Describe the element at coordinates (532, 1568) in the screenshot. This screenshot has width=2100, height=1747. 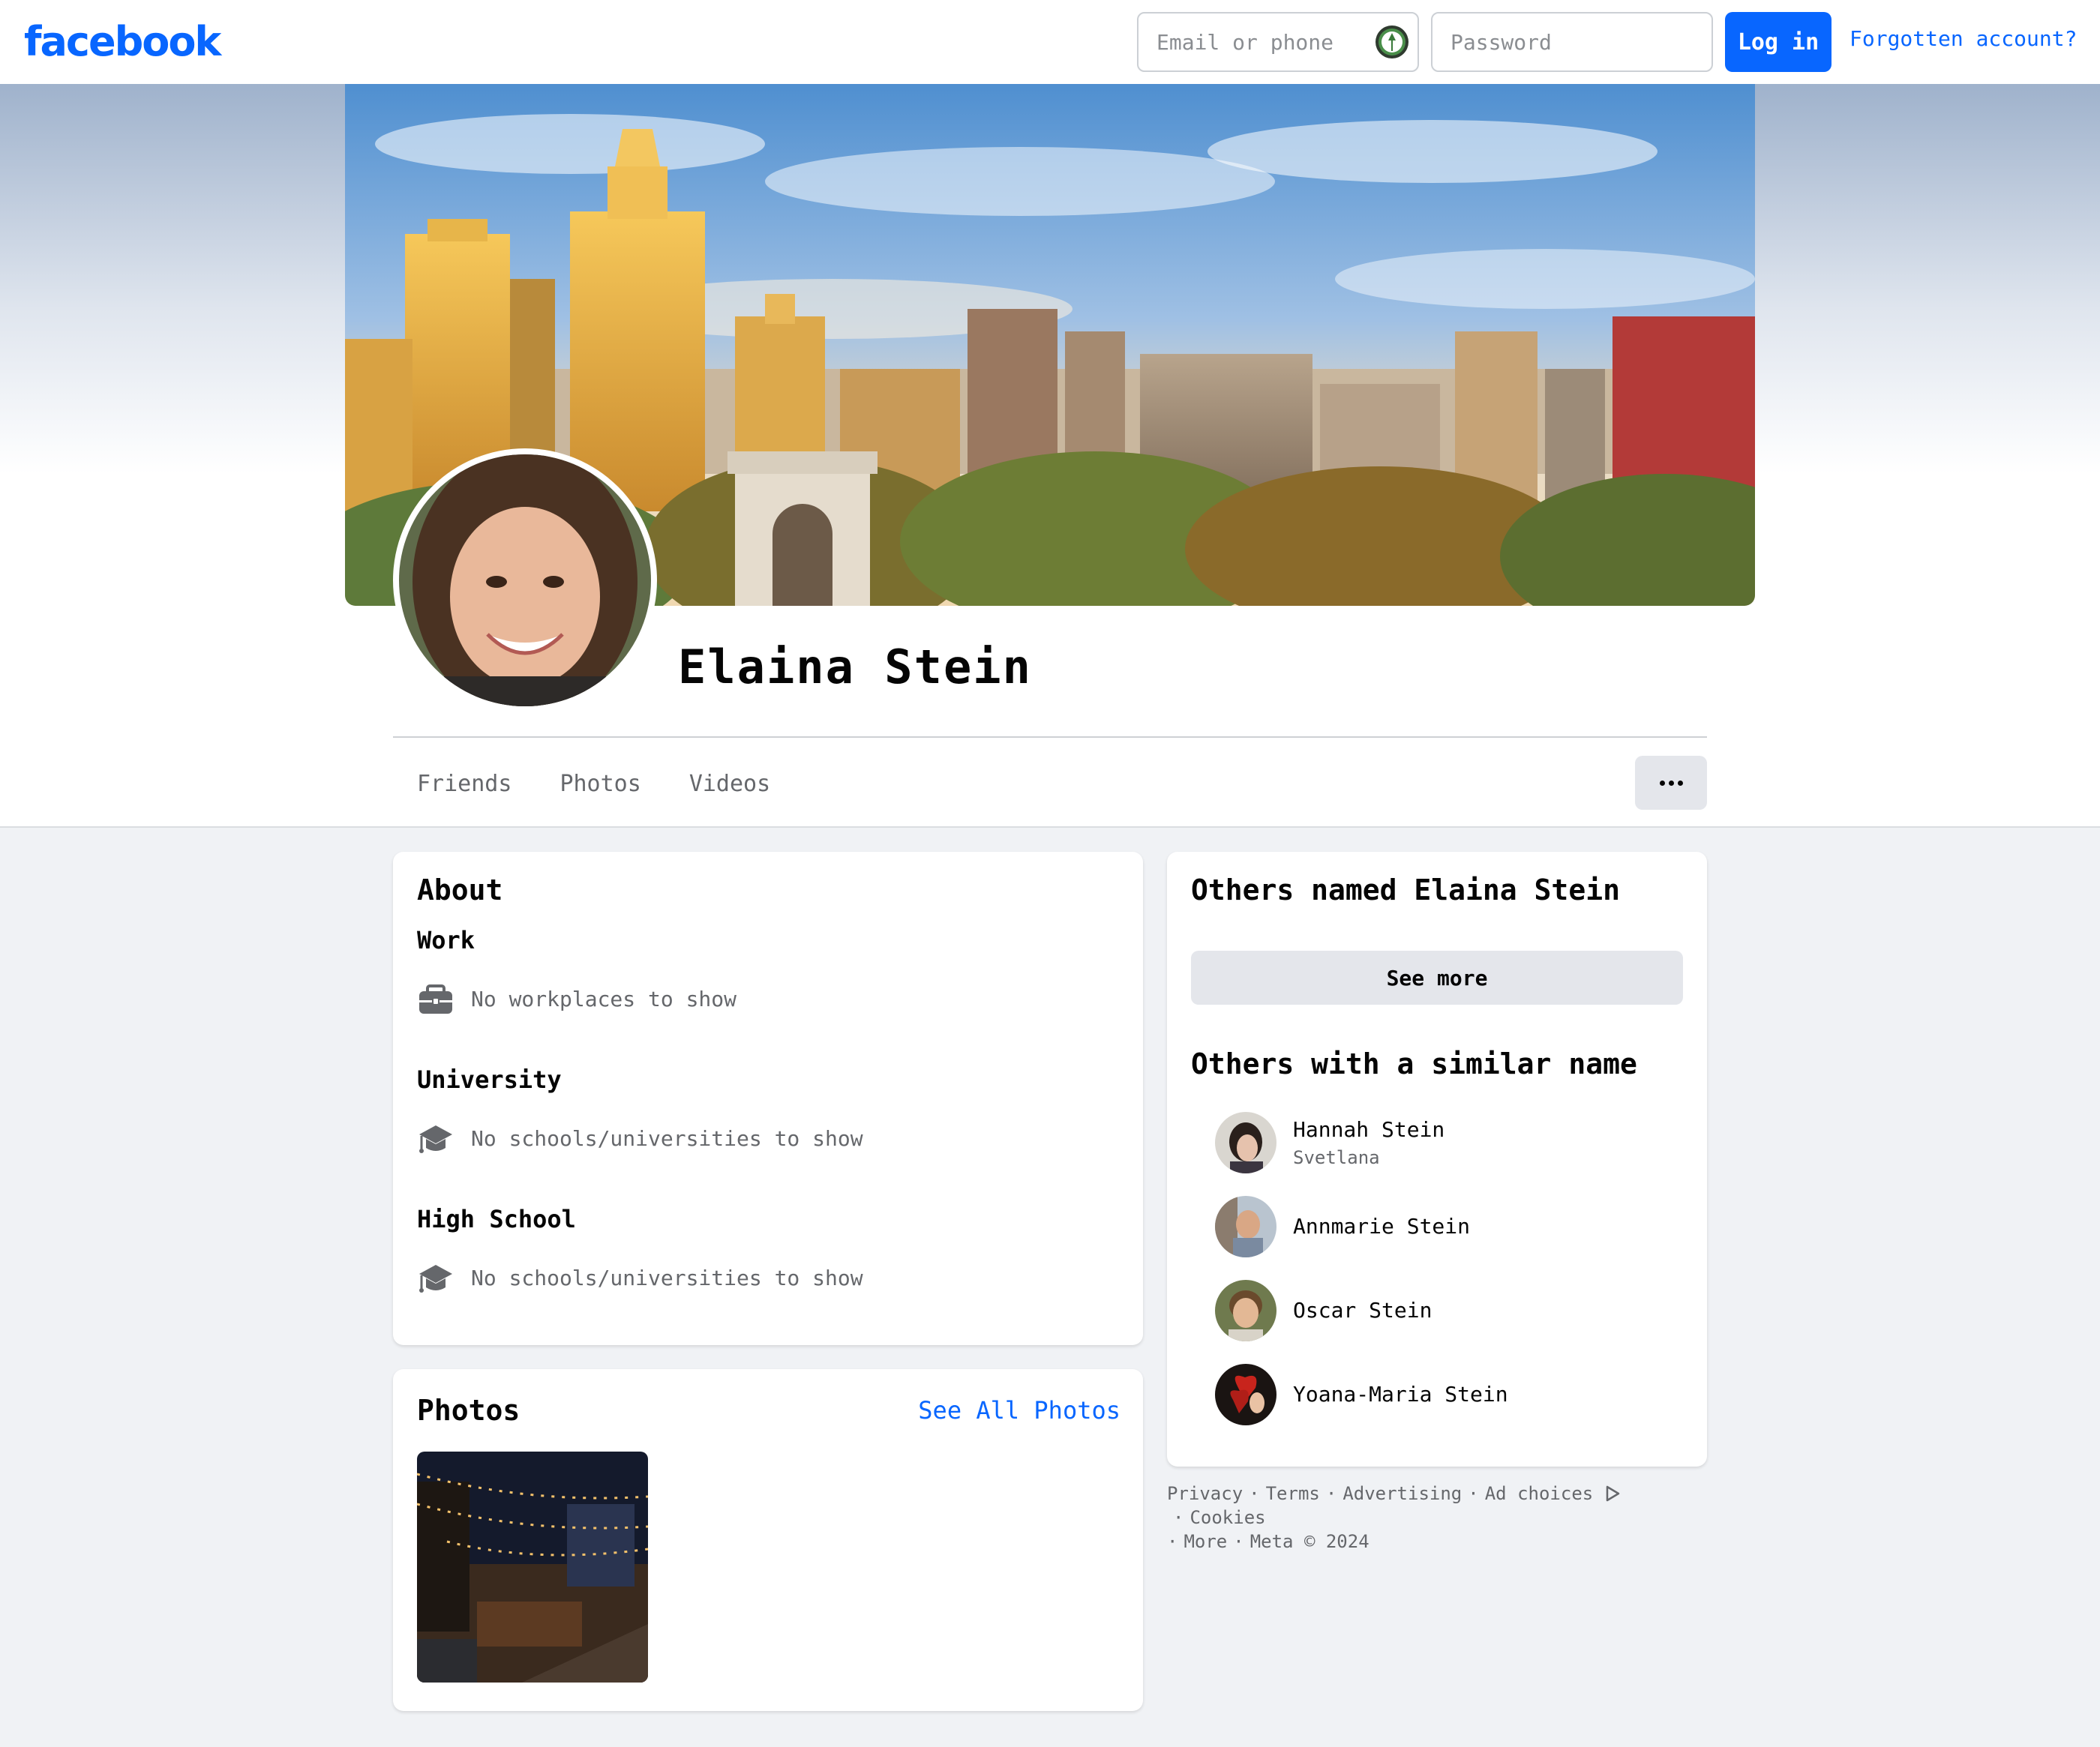
I see `photo-thumbnail` at that location.